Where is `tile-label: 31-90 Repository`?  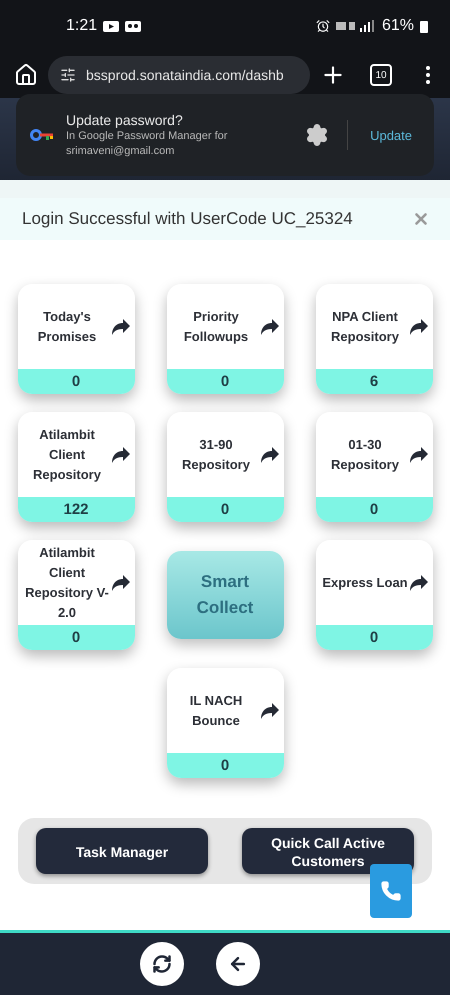
tile-label: 31-90 Repository is located at coordinates (216, 455).